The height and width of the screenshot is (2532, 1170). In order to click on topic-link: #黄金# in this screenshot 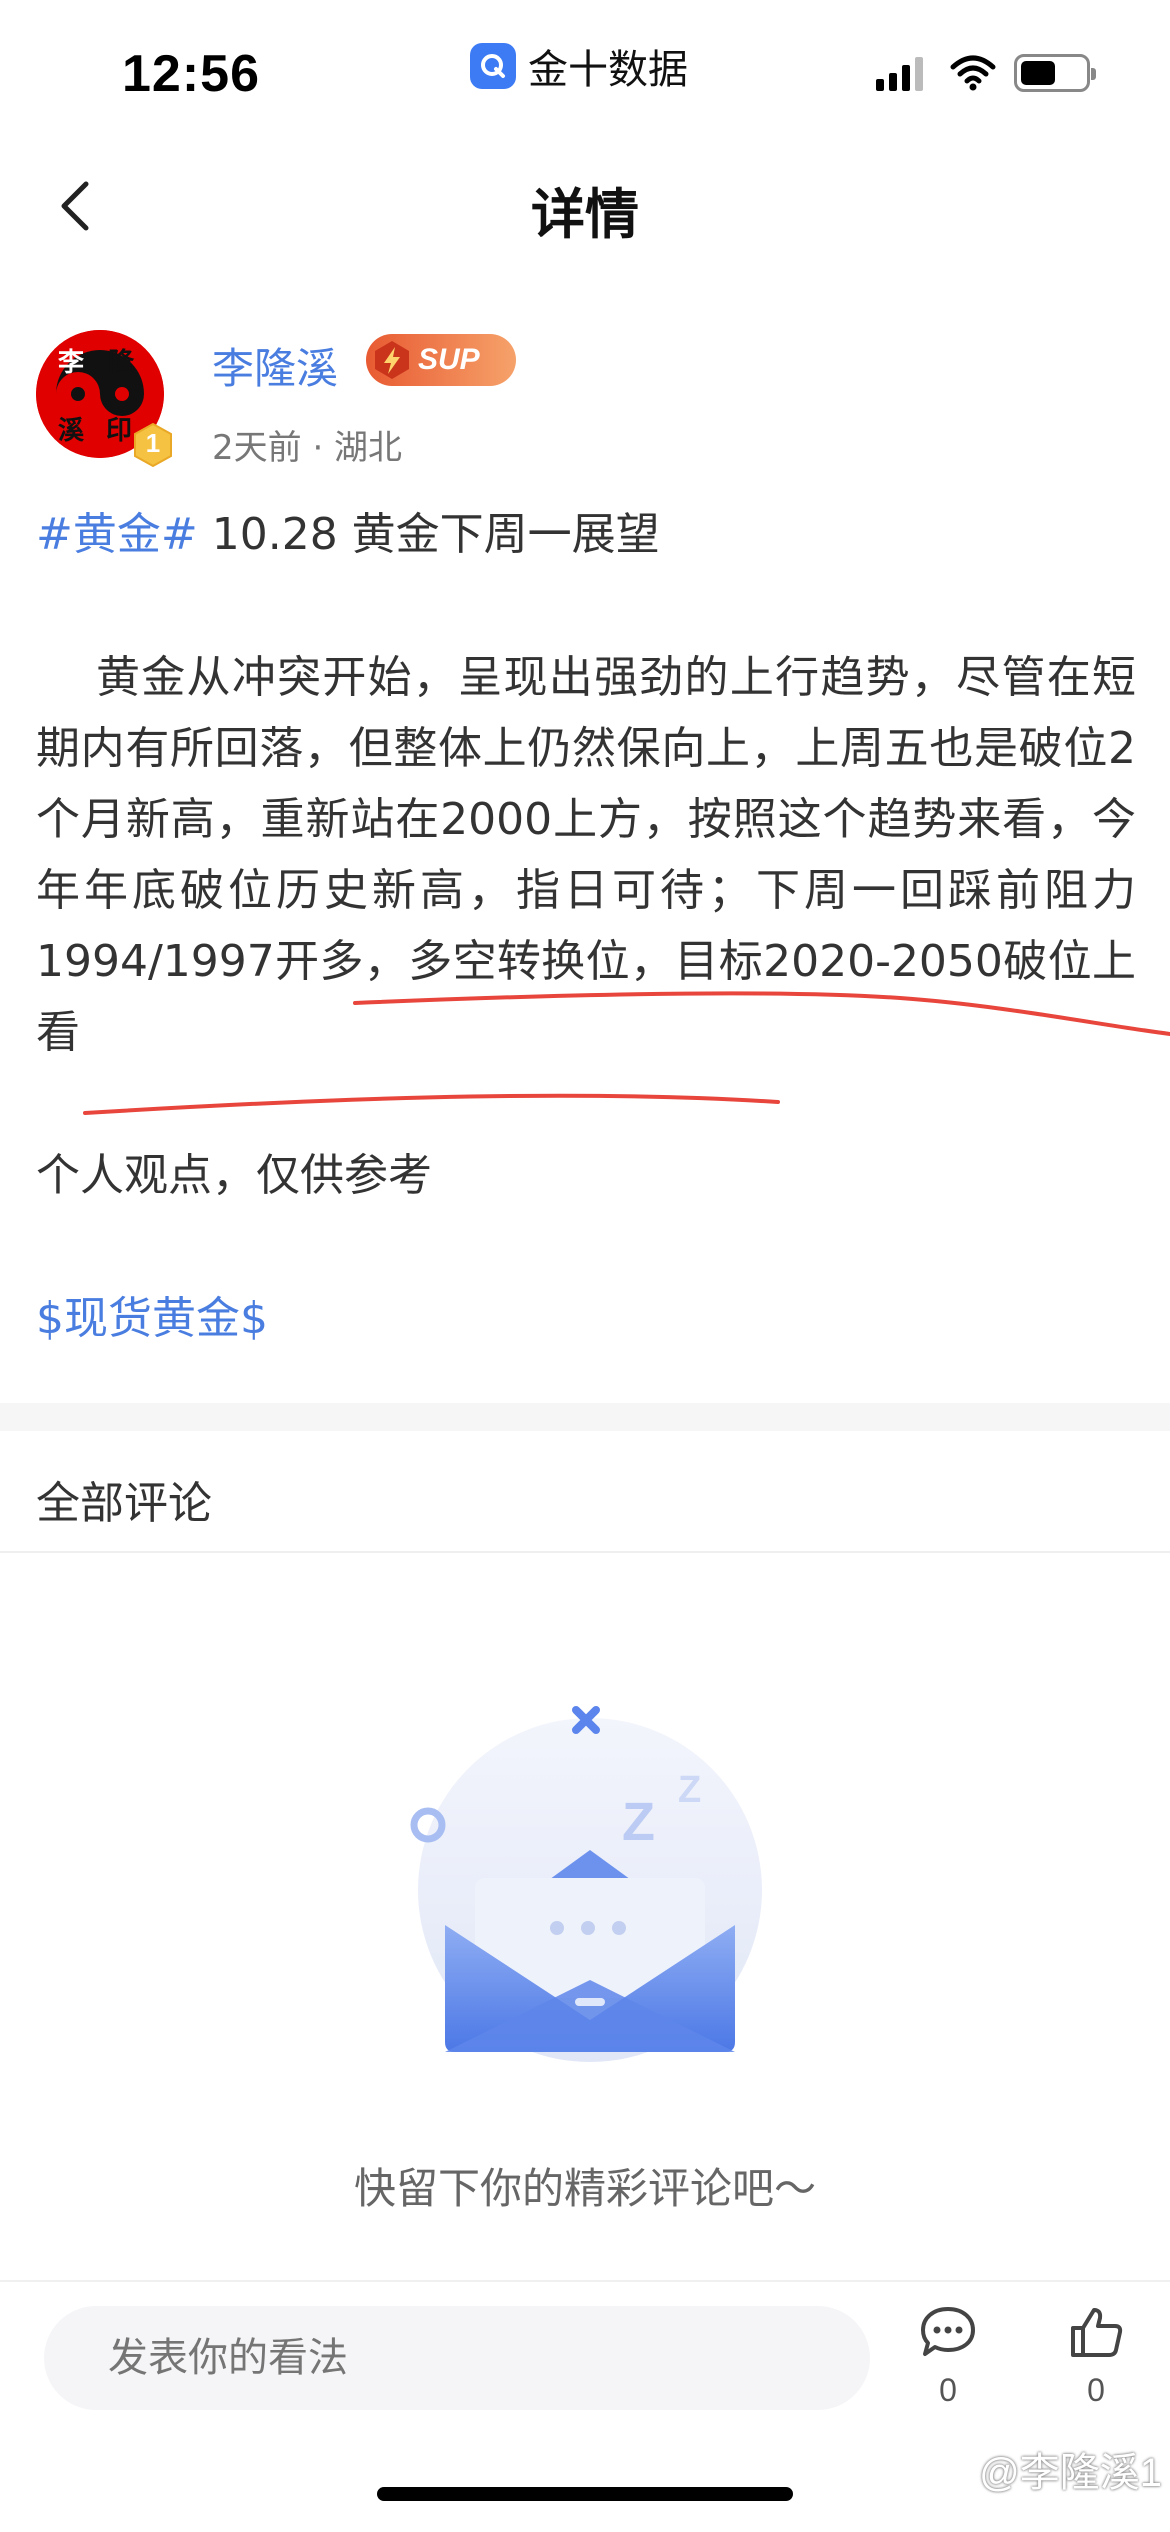, I will do `click(117, 534)`.